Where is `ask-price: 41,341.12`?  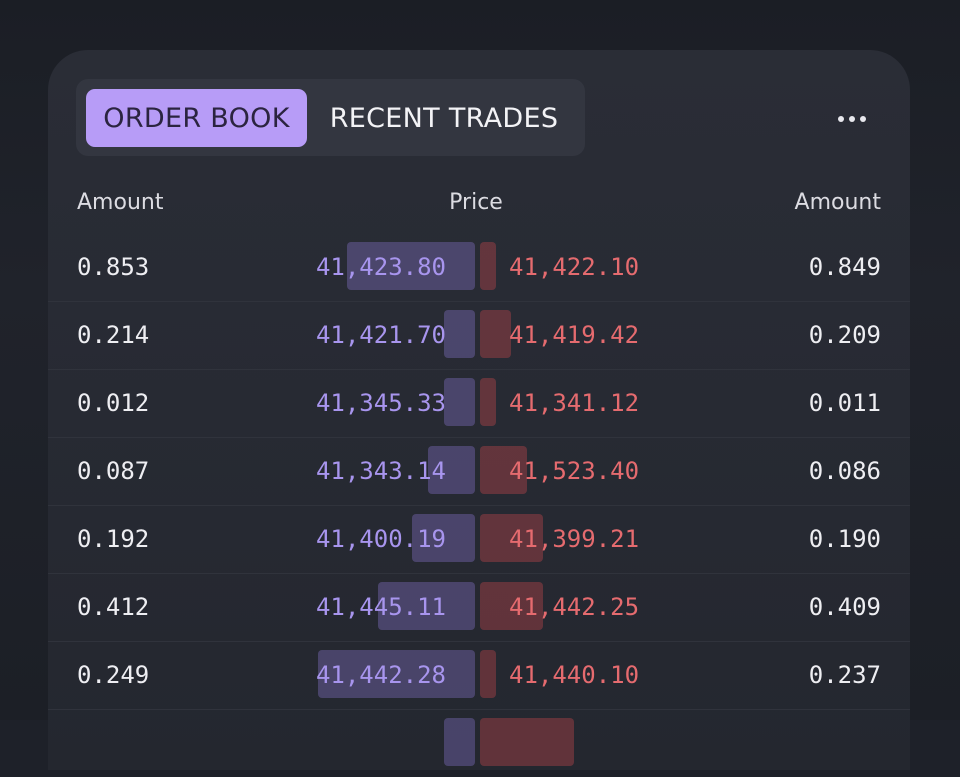 ask-price: 41,341.12 is located at coordinates (574, 403).